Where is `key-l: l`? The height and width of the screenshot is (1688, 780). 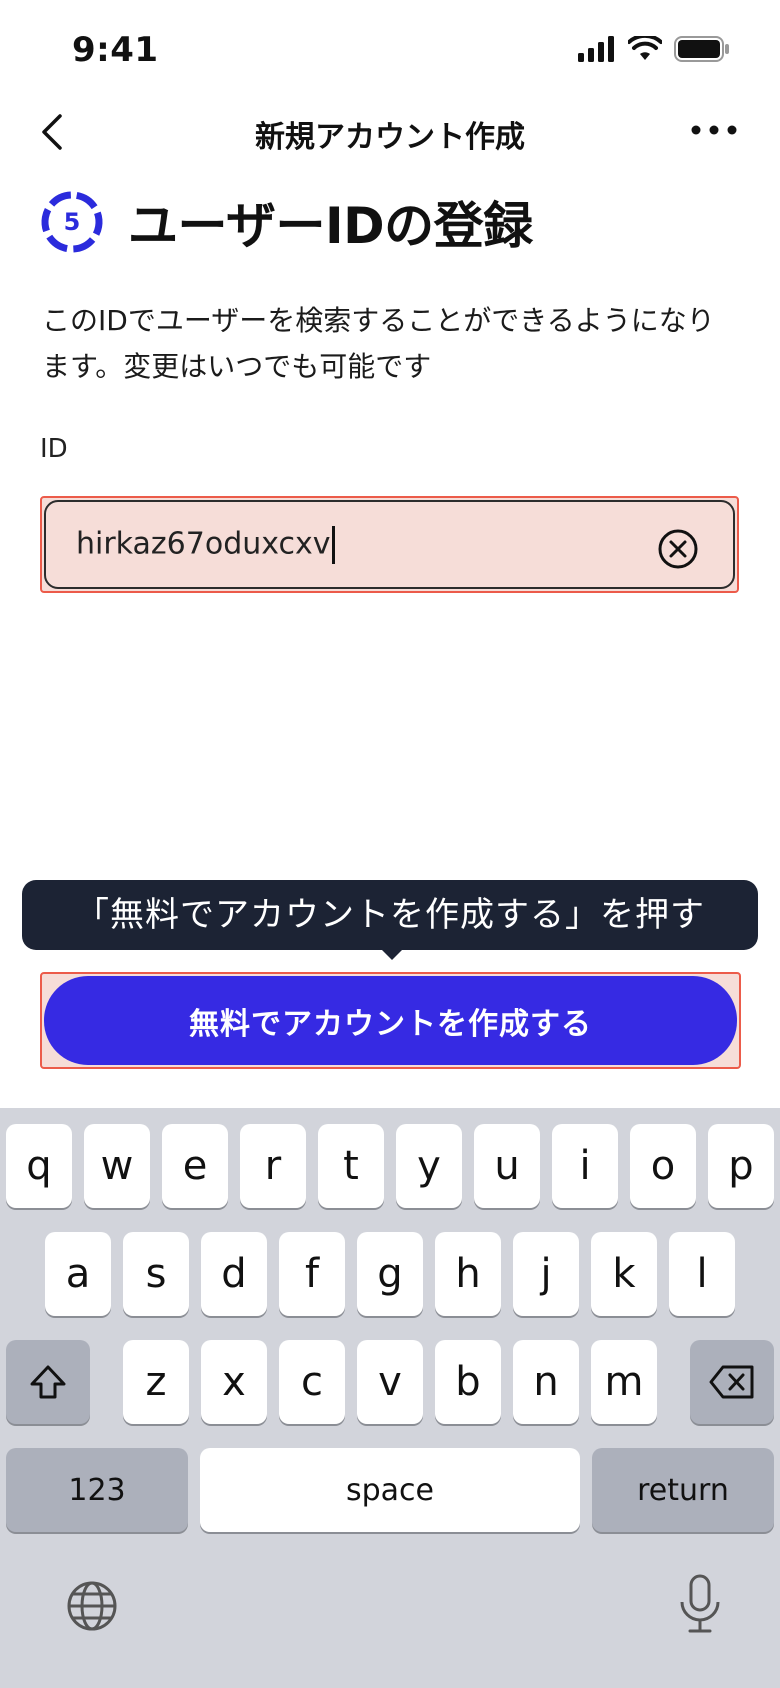
key-l: l is located at coordinates (702, 1274).